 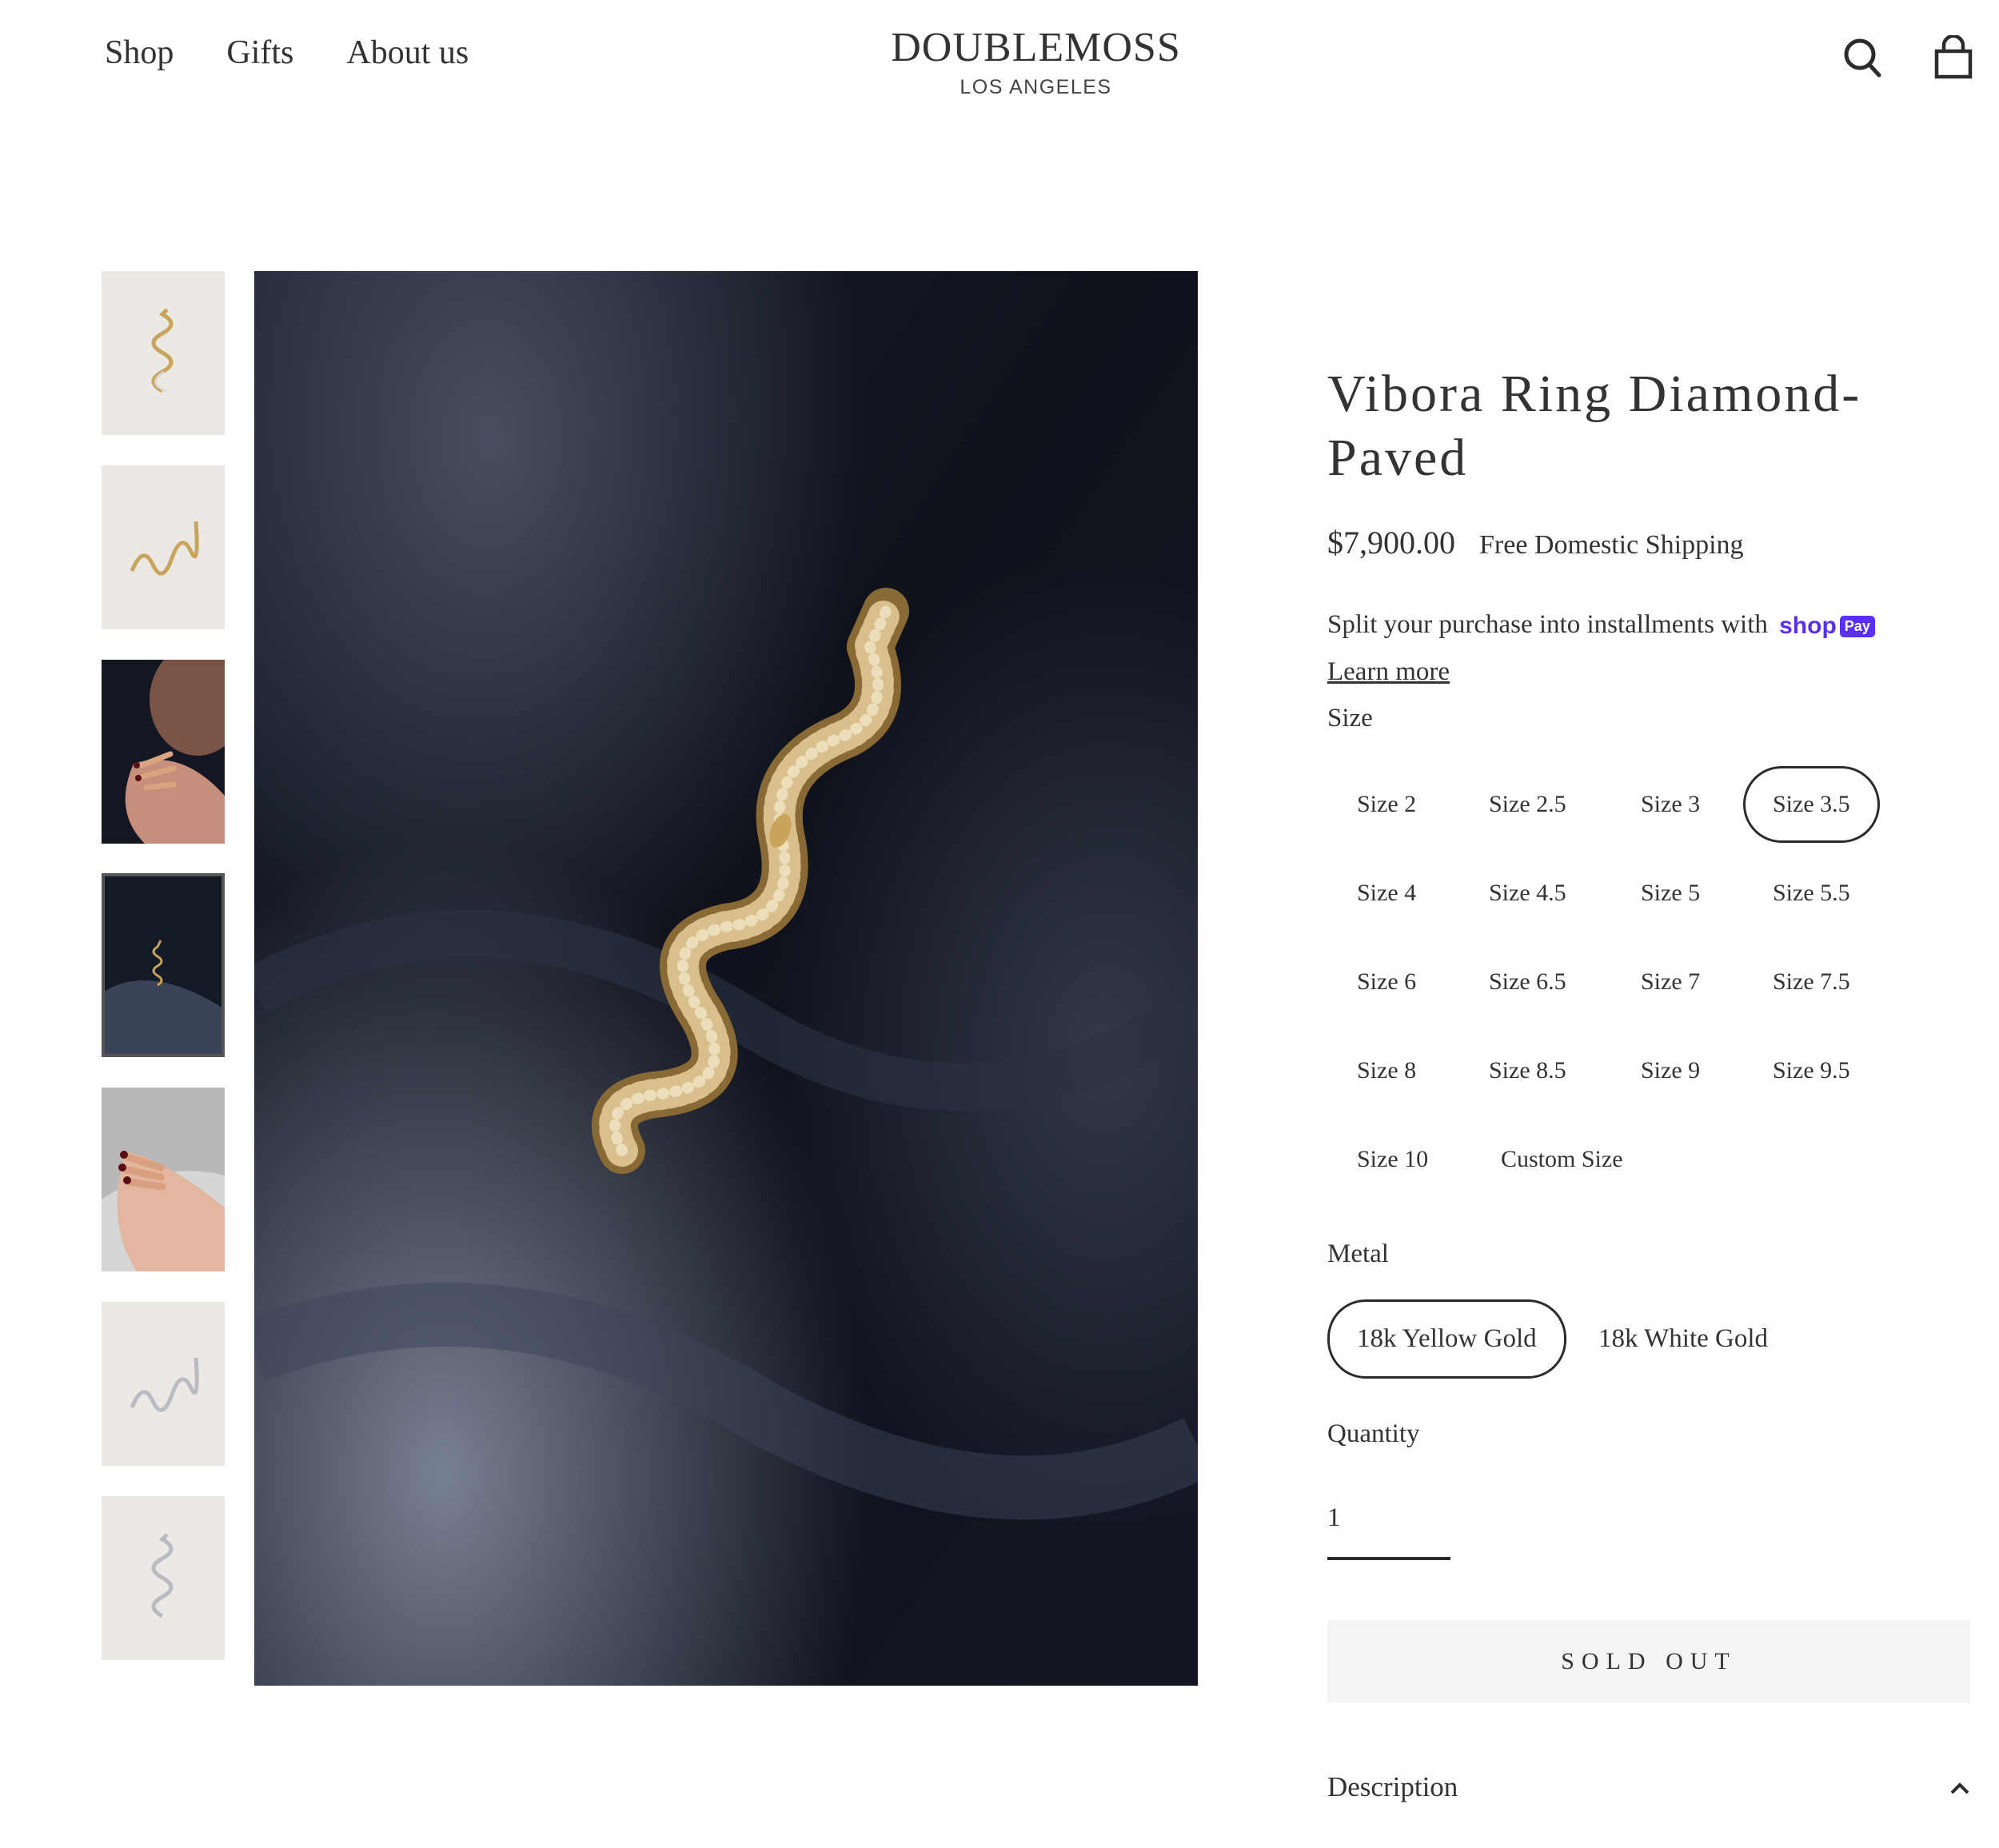 What do you see at coordinates (1528, 982) in the screenshot?
I see `size-option: Size 6.5` at bounding box center [1528, 982].